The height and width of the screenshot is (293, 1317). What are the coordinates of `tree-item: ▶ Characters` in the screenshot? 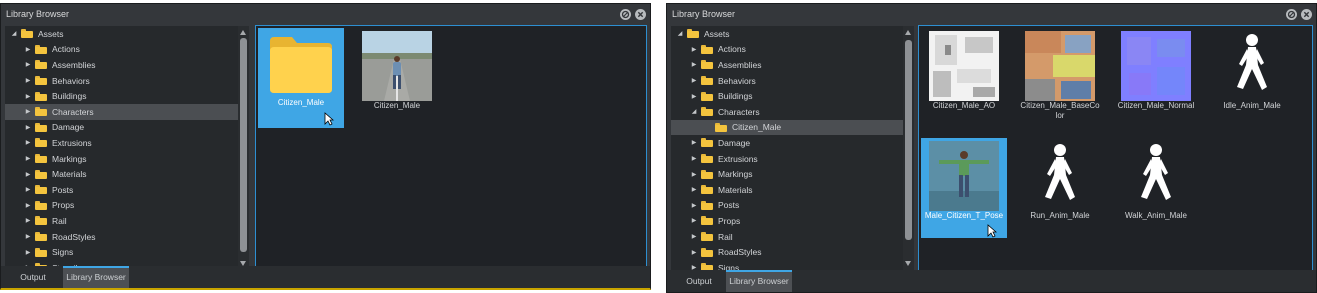 It's located at (121, 111).